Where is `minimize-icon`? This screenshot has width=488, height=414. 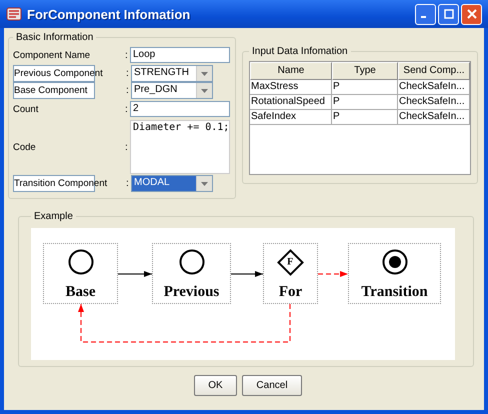
minimize-icon is located at coordinates (423, 17).